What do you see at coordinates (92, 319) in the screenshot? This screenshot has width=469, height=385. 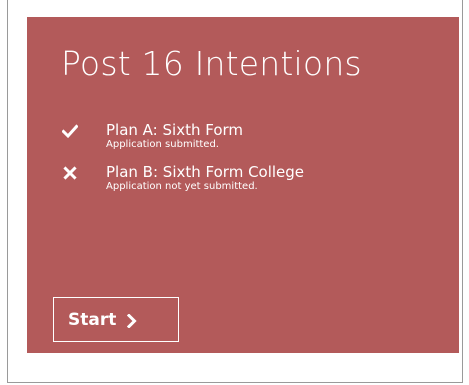 I see `start-button-label: Start` at bounding box center [92, 319].